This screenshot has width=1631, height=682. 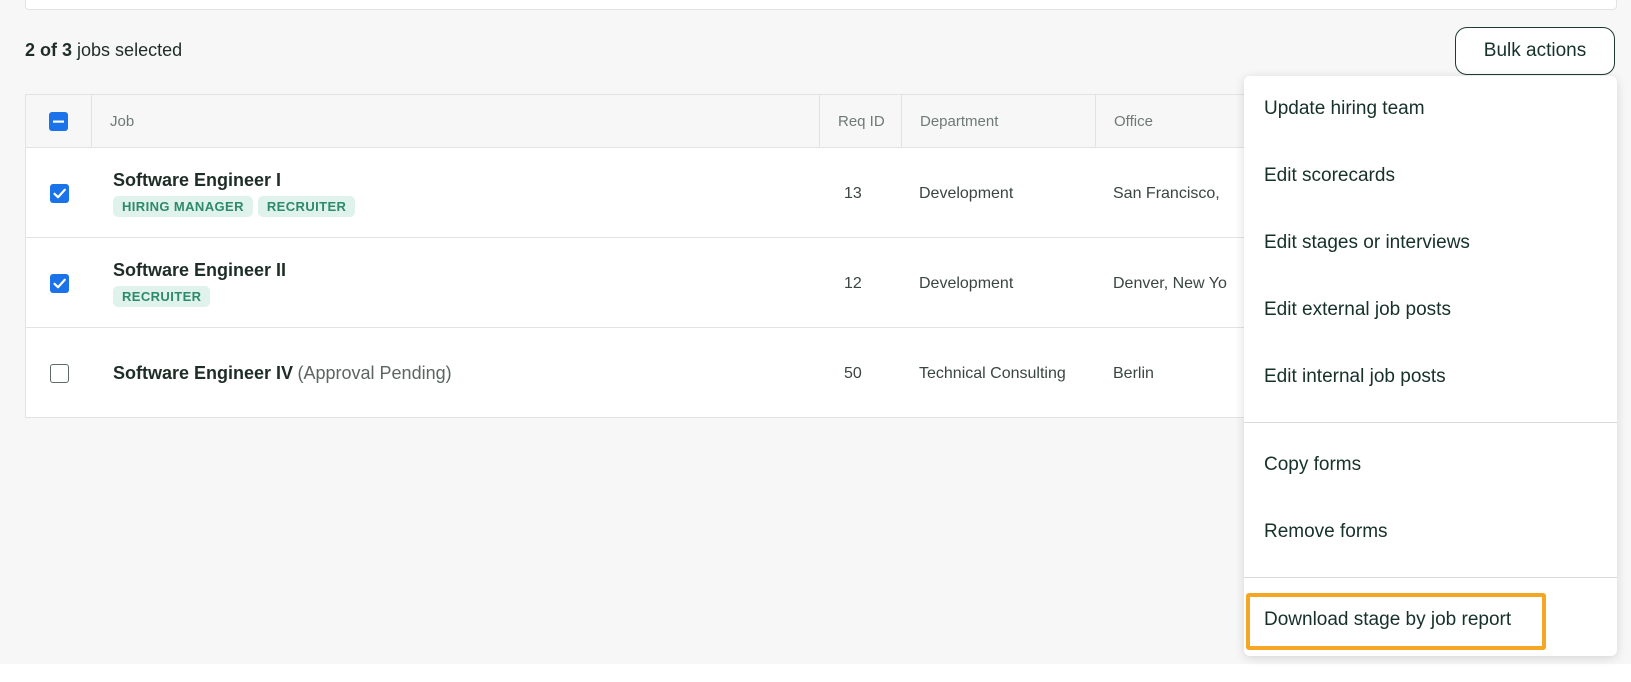 I want to click on select-all-cell, so click(x=58, y=121).